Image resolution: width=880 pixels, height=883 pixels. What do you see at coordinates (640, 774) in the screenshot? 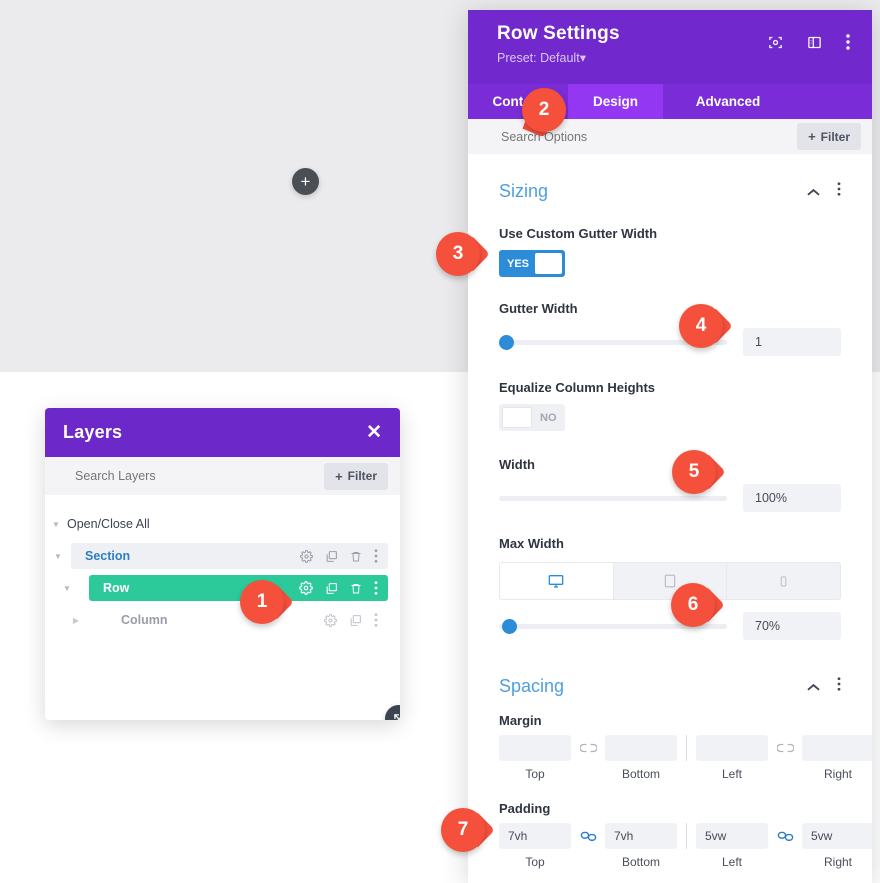
I see `margin-bottom-caption: Bottom` at bounding box center [640, 774].